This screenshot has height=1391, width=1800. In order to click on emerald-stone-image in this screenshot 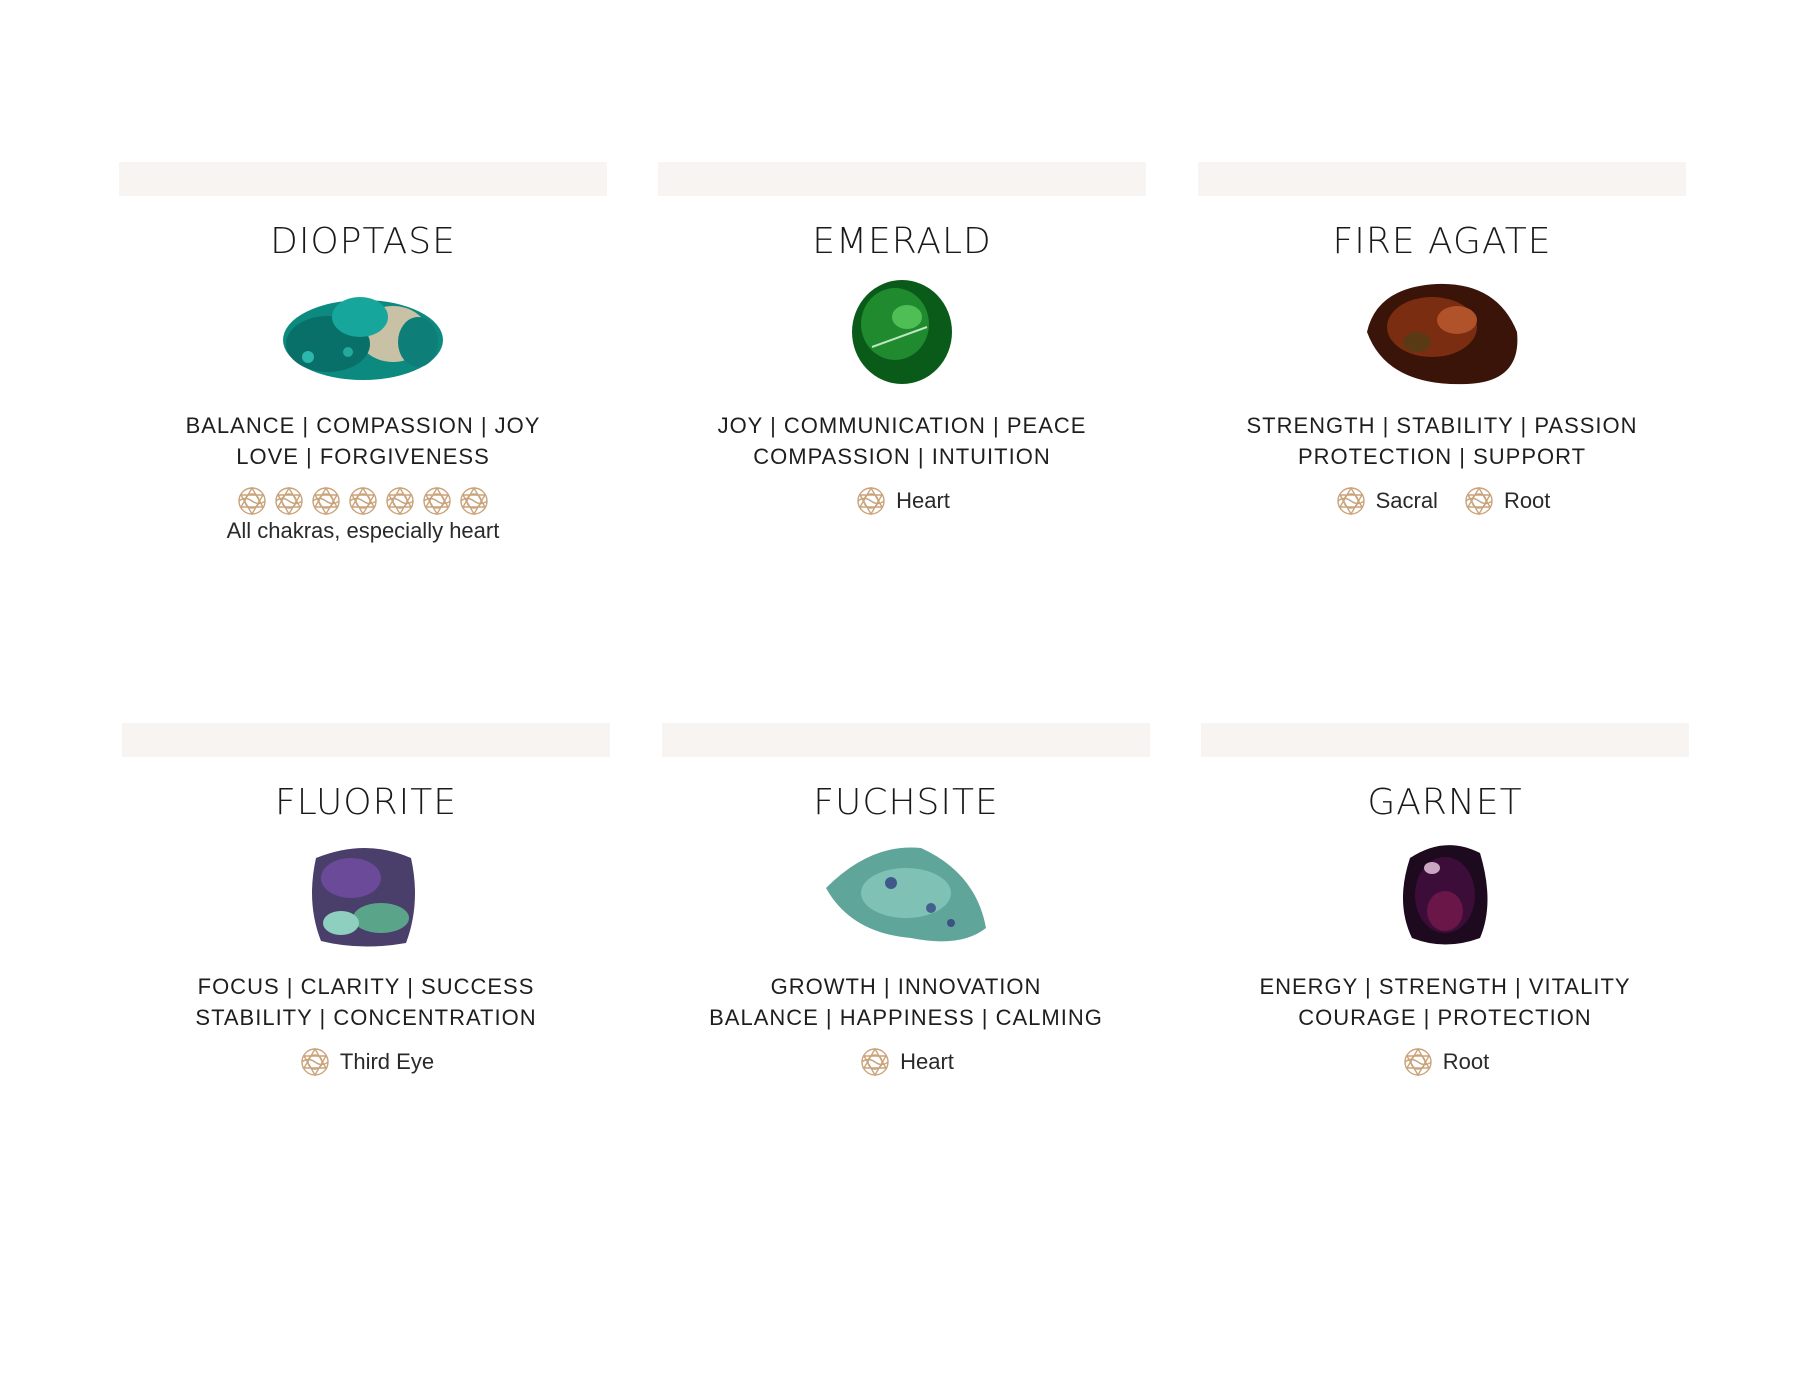, I will do `click(902, 332)`.